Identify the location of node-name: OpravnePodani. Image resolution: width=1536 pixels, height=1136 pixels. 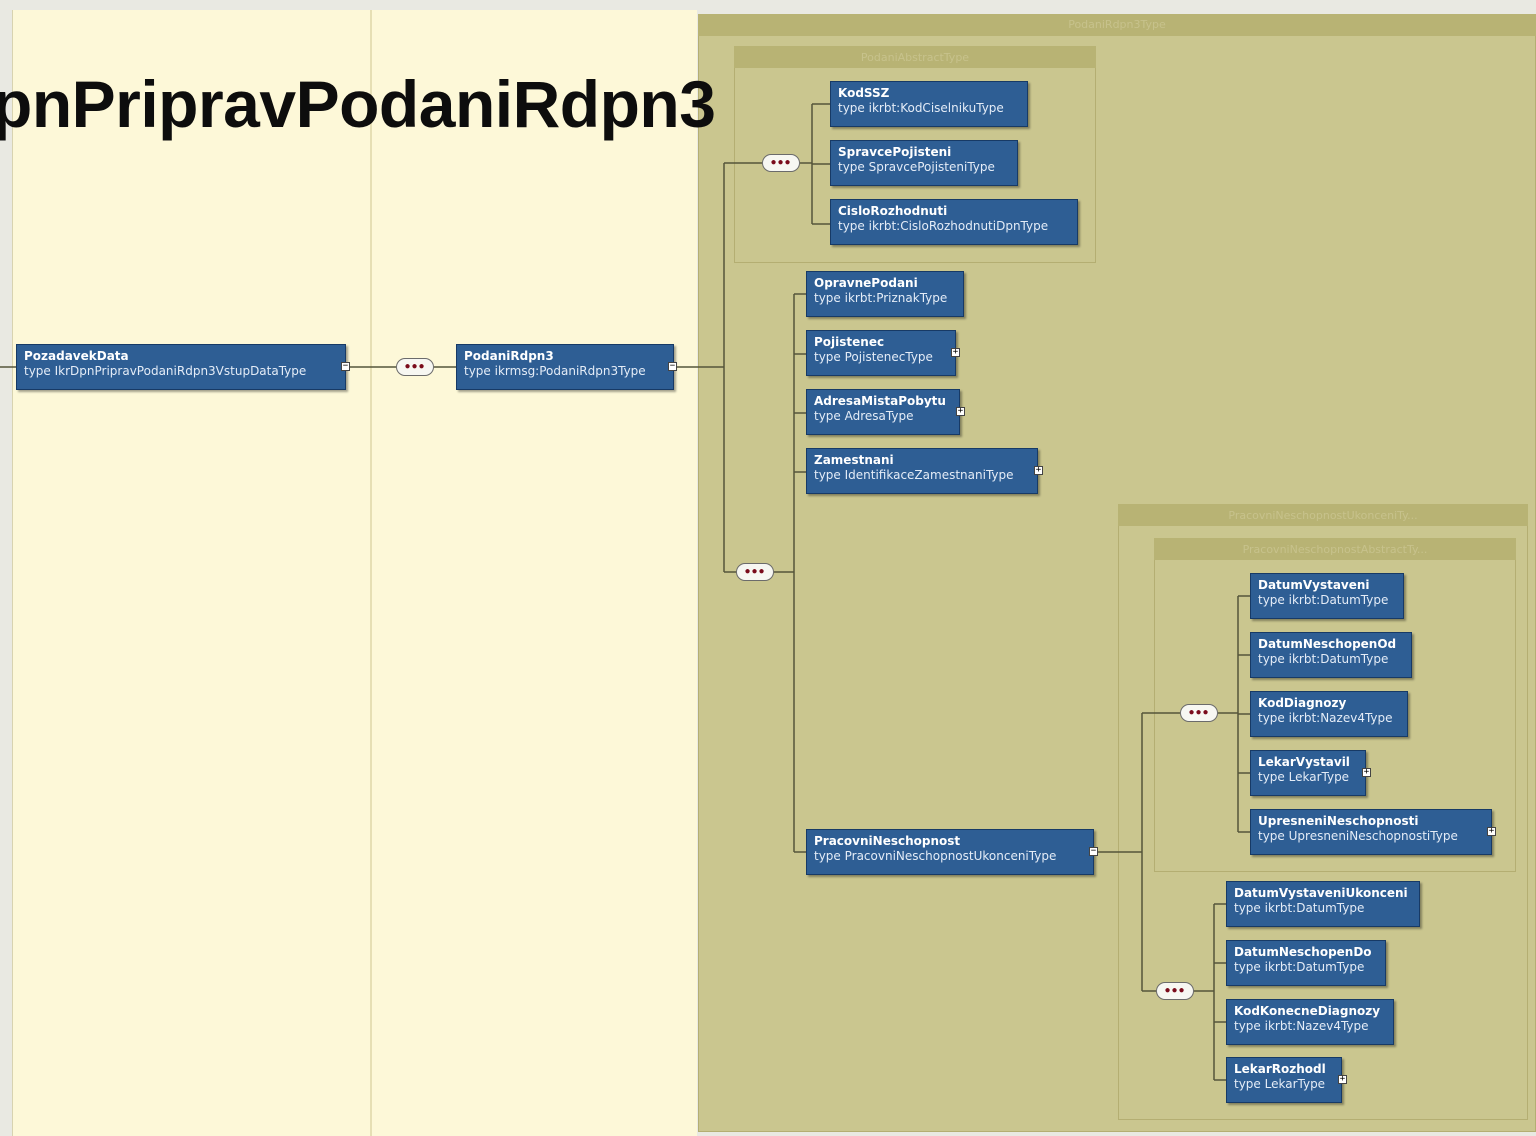
(866, 283).